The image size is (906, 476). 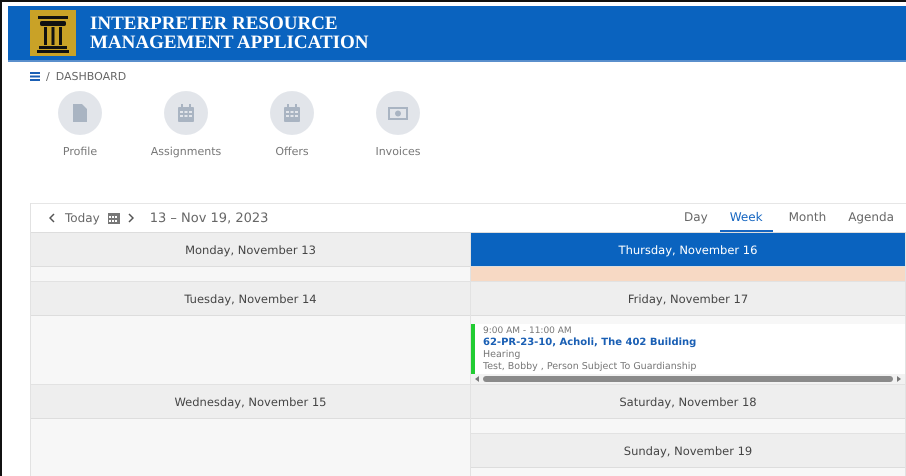 What do you see at coordinates (528, 331) in the screenshot?
I see `event-time: 9:00 AM - 11:00 AM` at bounding box center [528, 331].